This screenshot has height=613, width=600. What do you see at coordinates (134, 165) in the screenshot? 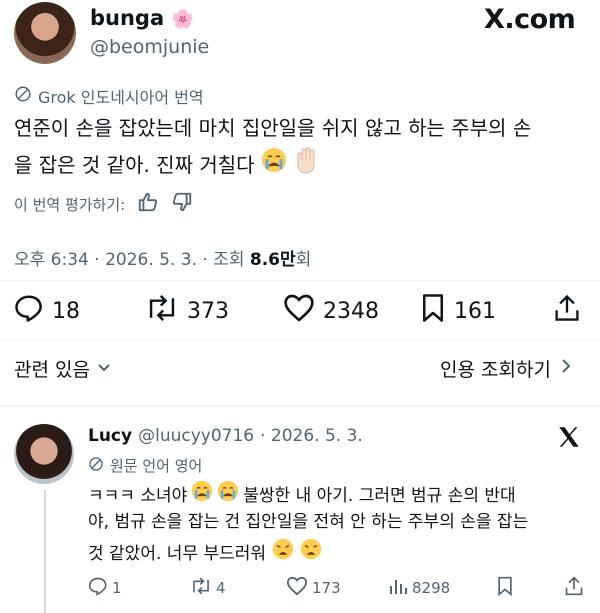
I see `tweet-text-line2-text: 을 잡은 것 같아. 진짜 거칠다` at bounding box center [134, 165].